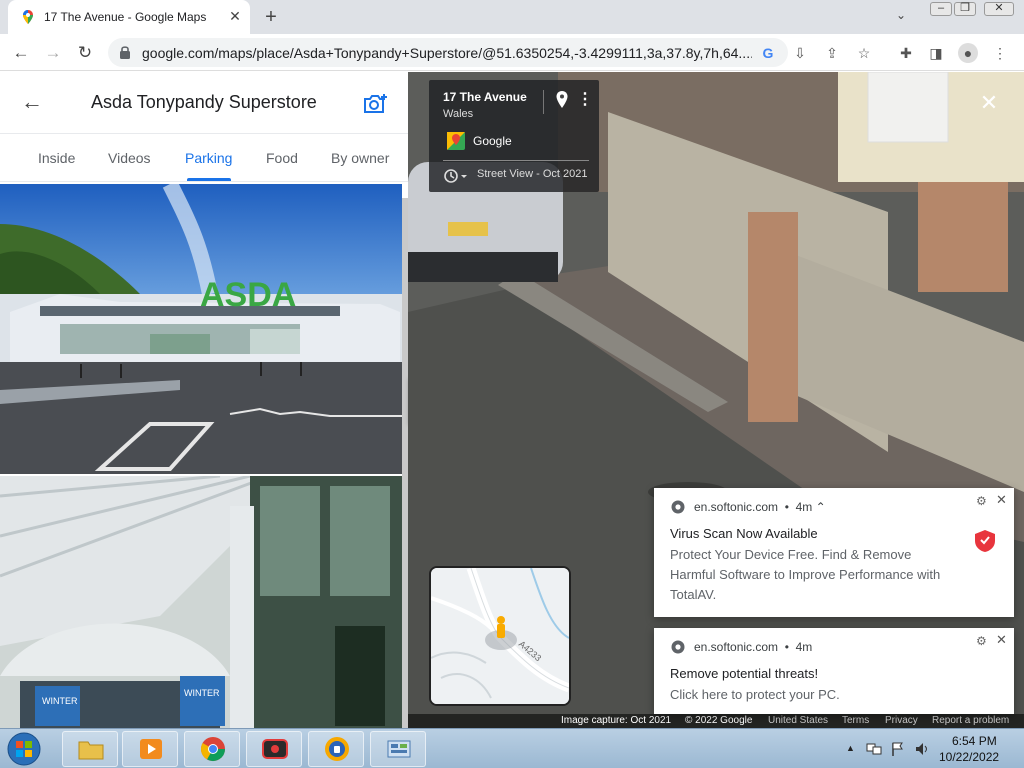 The width and height of the screenshot is (1024, 768). Describe the element at coordinates (282, 158) in the screenshot. I see `tab-food: Food` at that location.